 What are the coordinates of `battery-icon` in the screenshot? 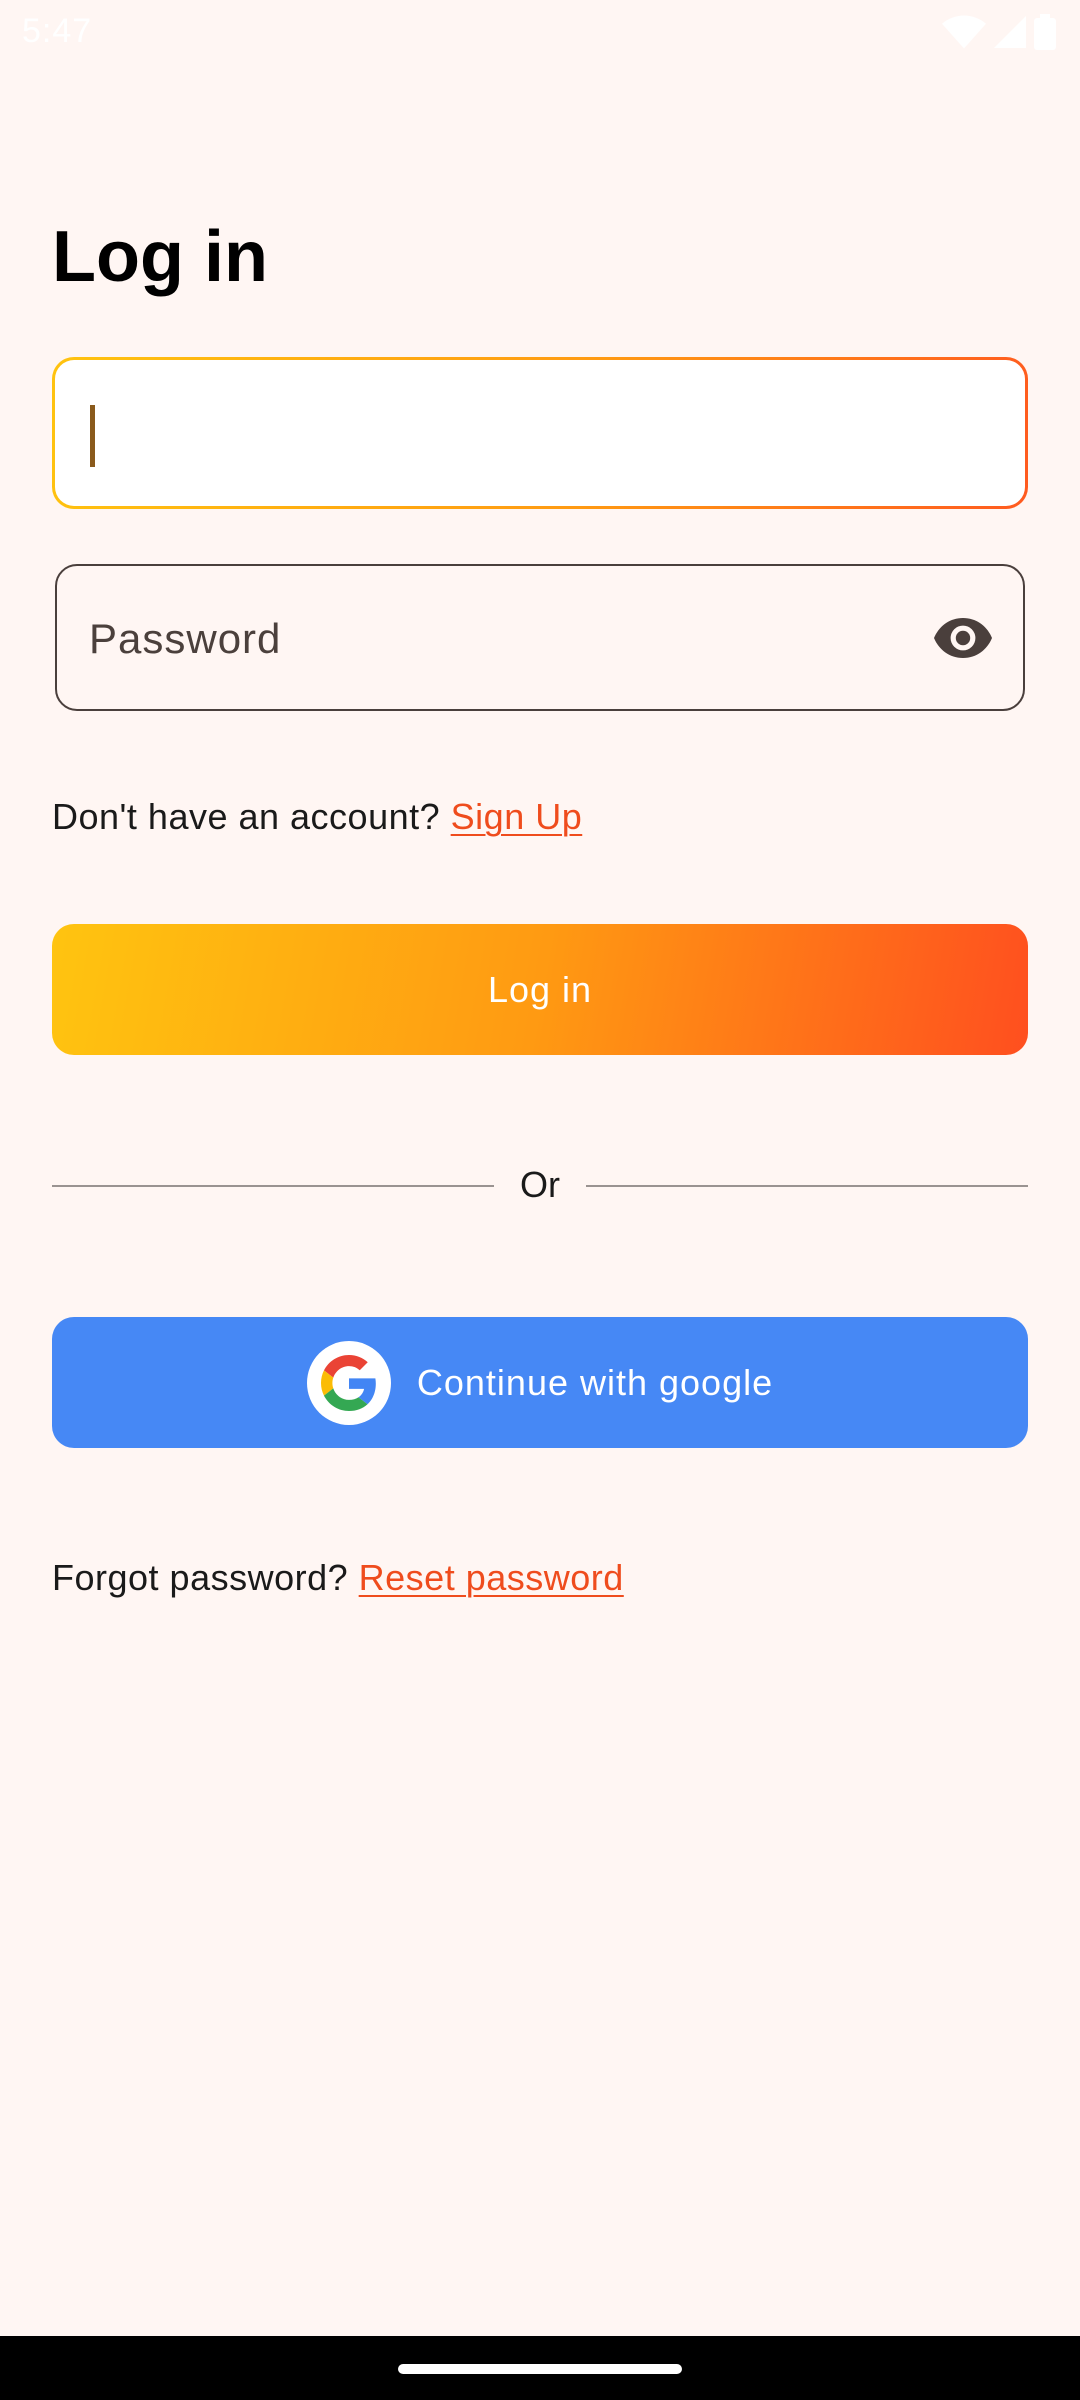 It's located at (1045, 32).